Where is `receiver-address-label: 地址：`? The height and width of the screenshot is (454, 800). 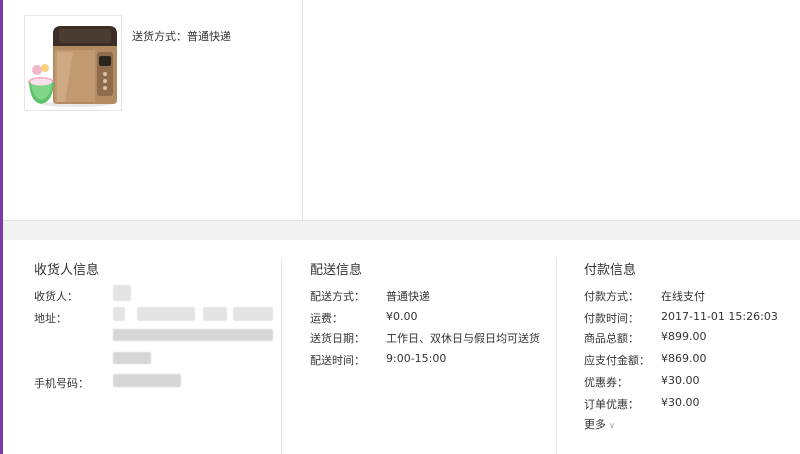
receiver-address-label: 地址： is located at coordinates (50, 318).